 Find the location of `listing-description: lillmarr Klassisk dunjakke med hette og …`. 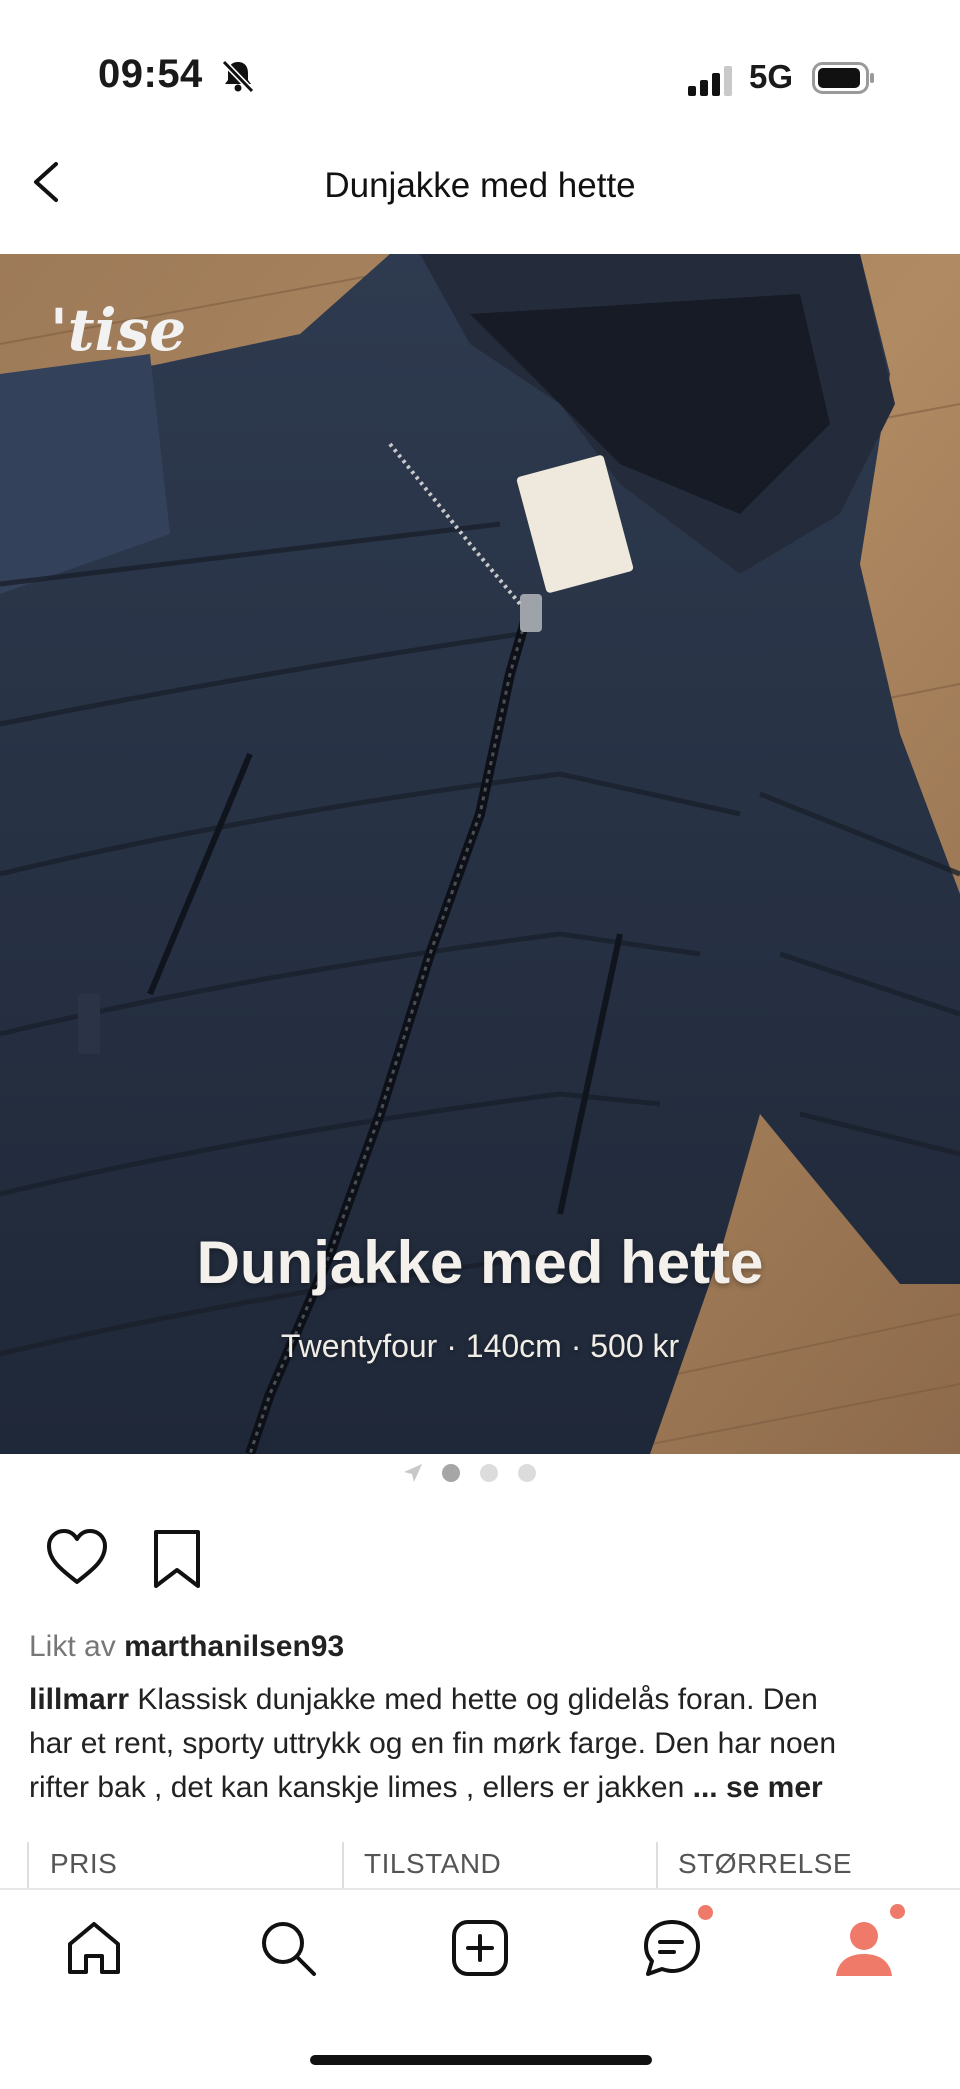

listing-description: lillmarr Klassisk dunjakke med hette og … is located at coordinates (481, 1744).